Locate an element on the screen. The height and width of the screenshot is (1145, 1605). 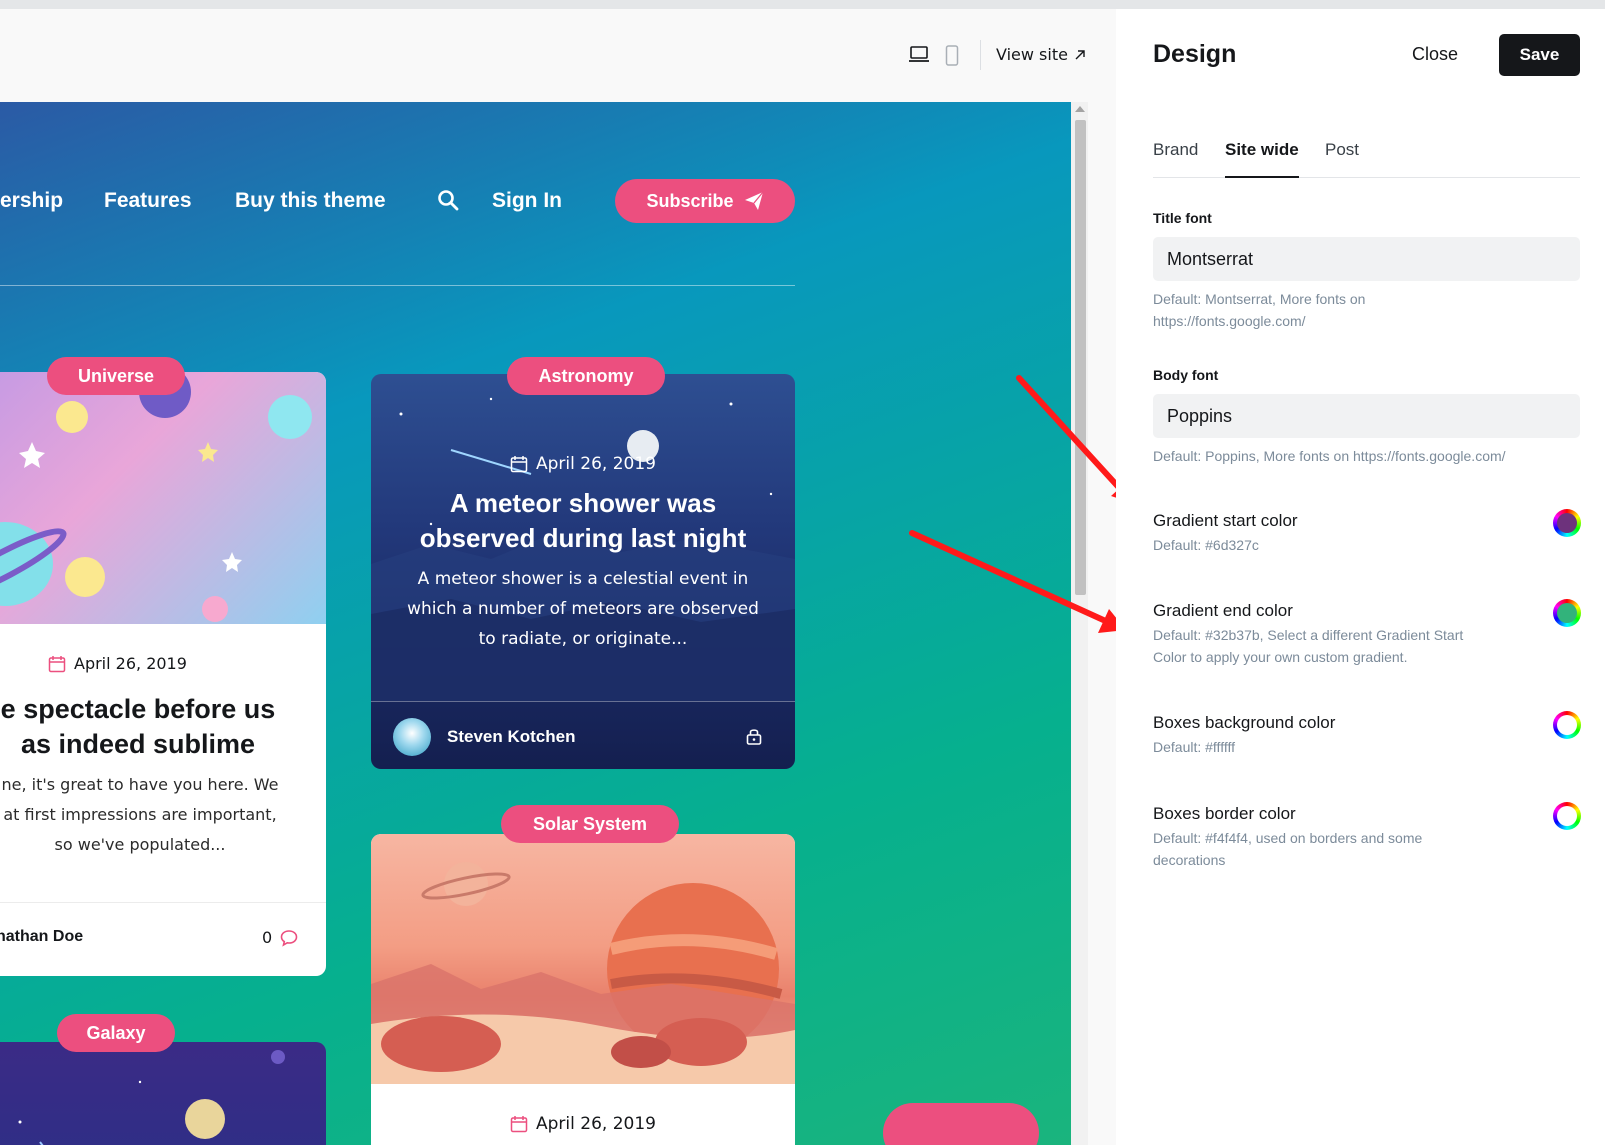
close-button: Close is located at coordinates (1435, 54).